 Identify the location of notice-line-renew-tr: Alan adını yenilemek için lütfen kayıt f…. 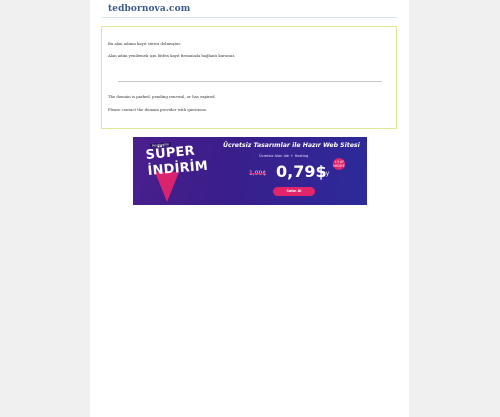
(172, 55).